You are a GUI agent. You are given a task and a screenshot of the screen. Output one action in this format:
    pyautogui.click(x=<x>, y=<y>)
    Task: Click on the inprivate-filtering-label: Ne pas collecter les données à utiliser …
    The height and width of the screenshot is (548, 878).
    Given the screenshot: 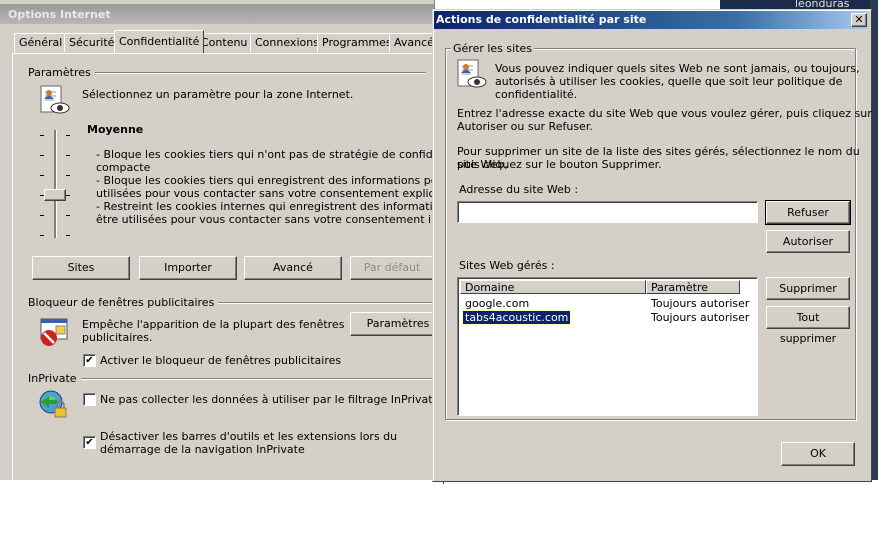 What is the action you would take?
    pyautogui.click(x=270, y=399)
    